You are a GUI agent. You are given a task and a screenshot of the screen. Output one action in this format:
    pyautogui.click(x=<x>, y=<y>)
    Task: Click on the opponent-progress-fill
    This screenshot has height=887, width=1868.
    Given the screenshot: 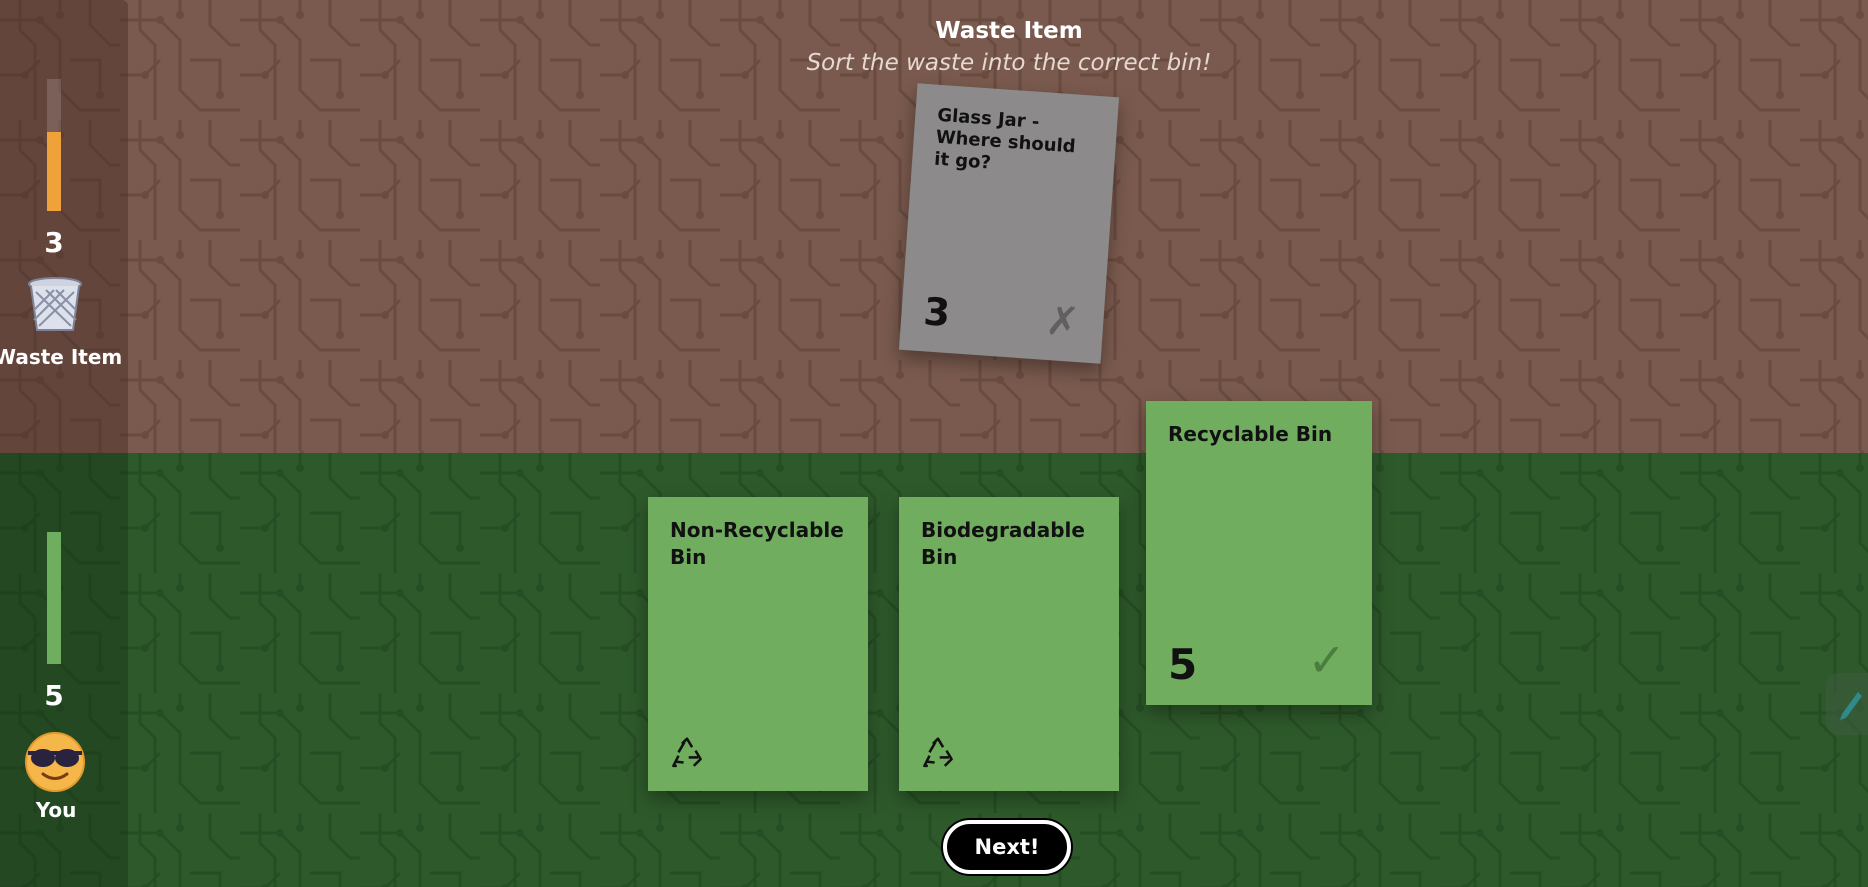 What is the action you would take?
    pyautogui.click(x=54, y=171)
    